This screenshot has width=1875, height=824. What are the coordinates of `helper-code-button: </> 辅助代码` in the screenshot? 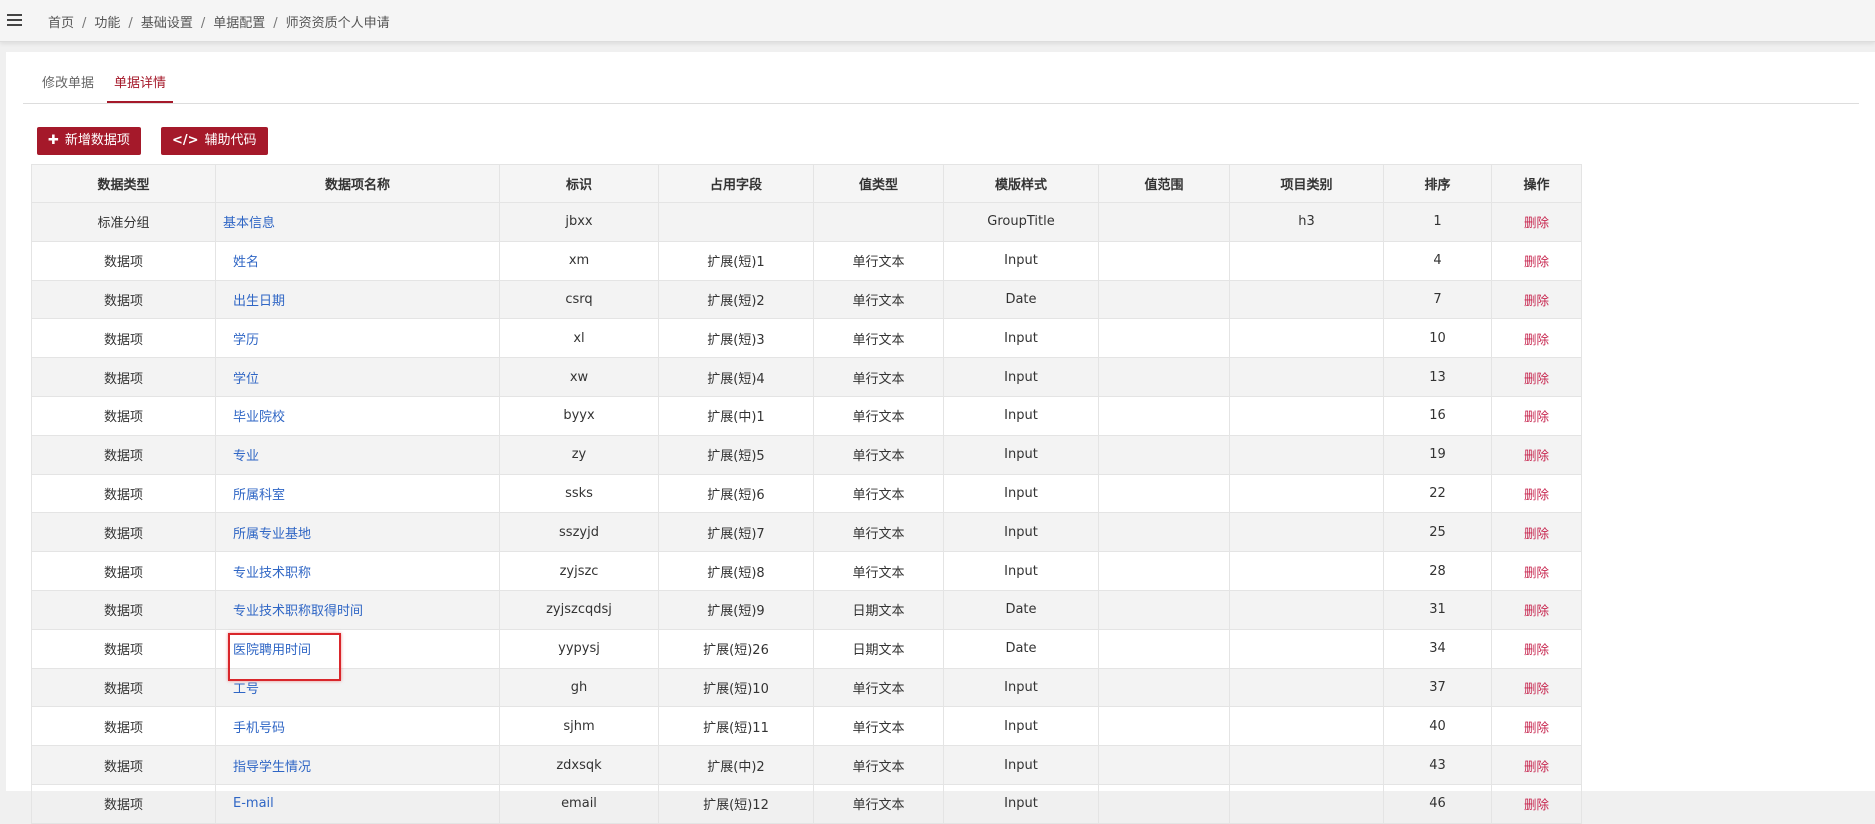 It's located at (214, 141).